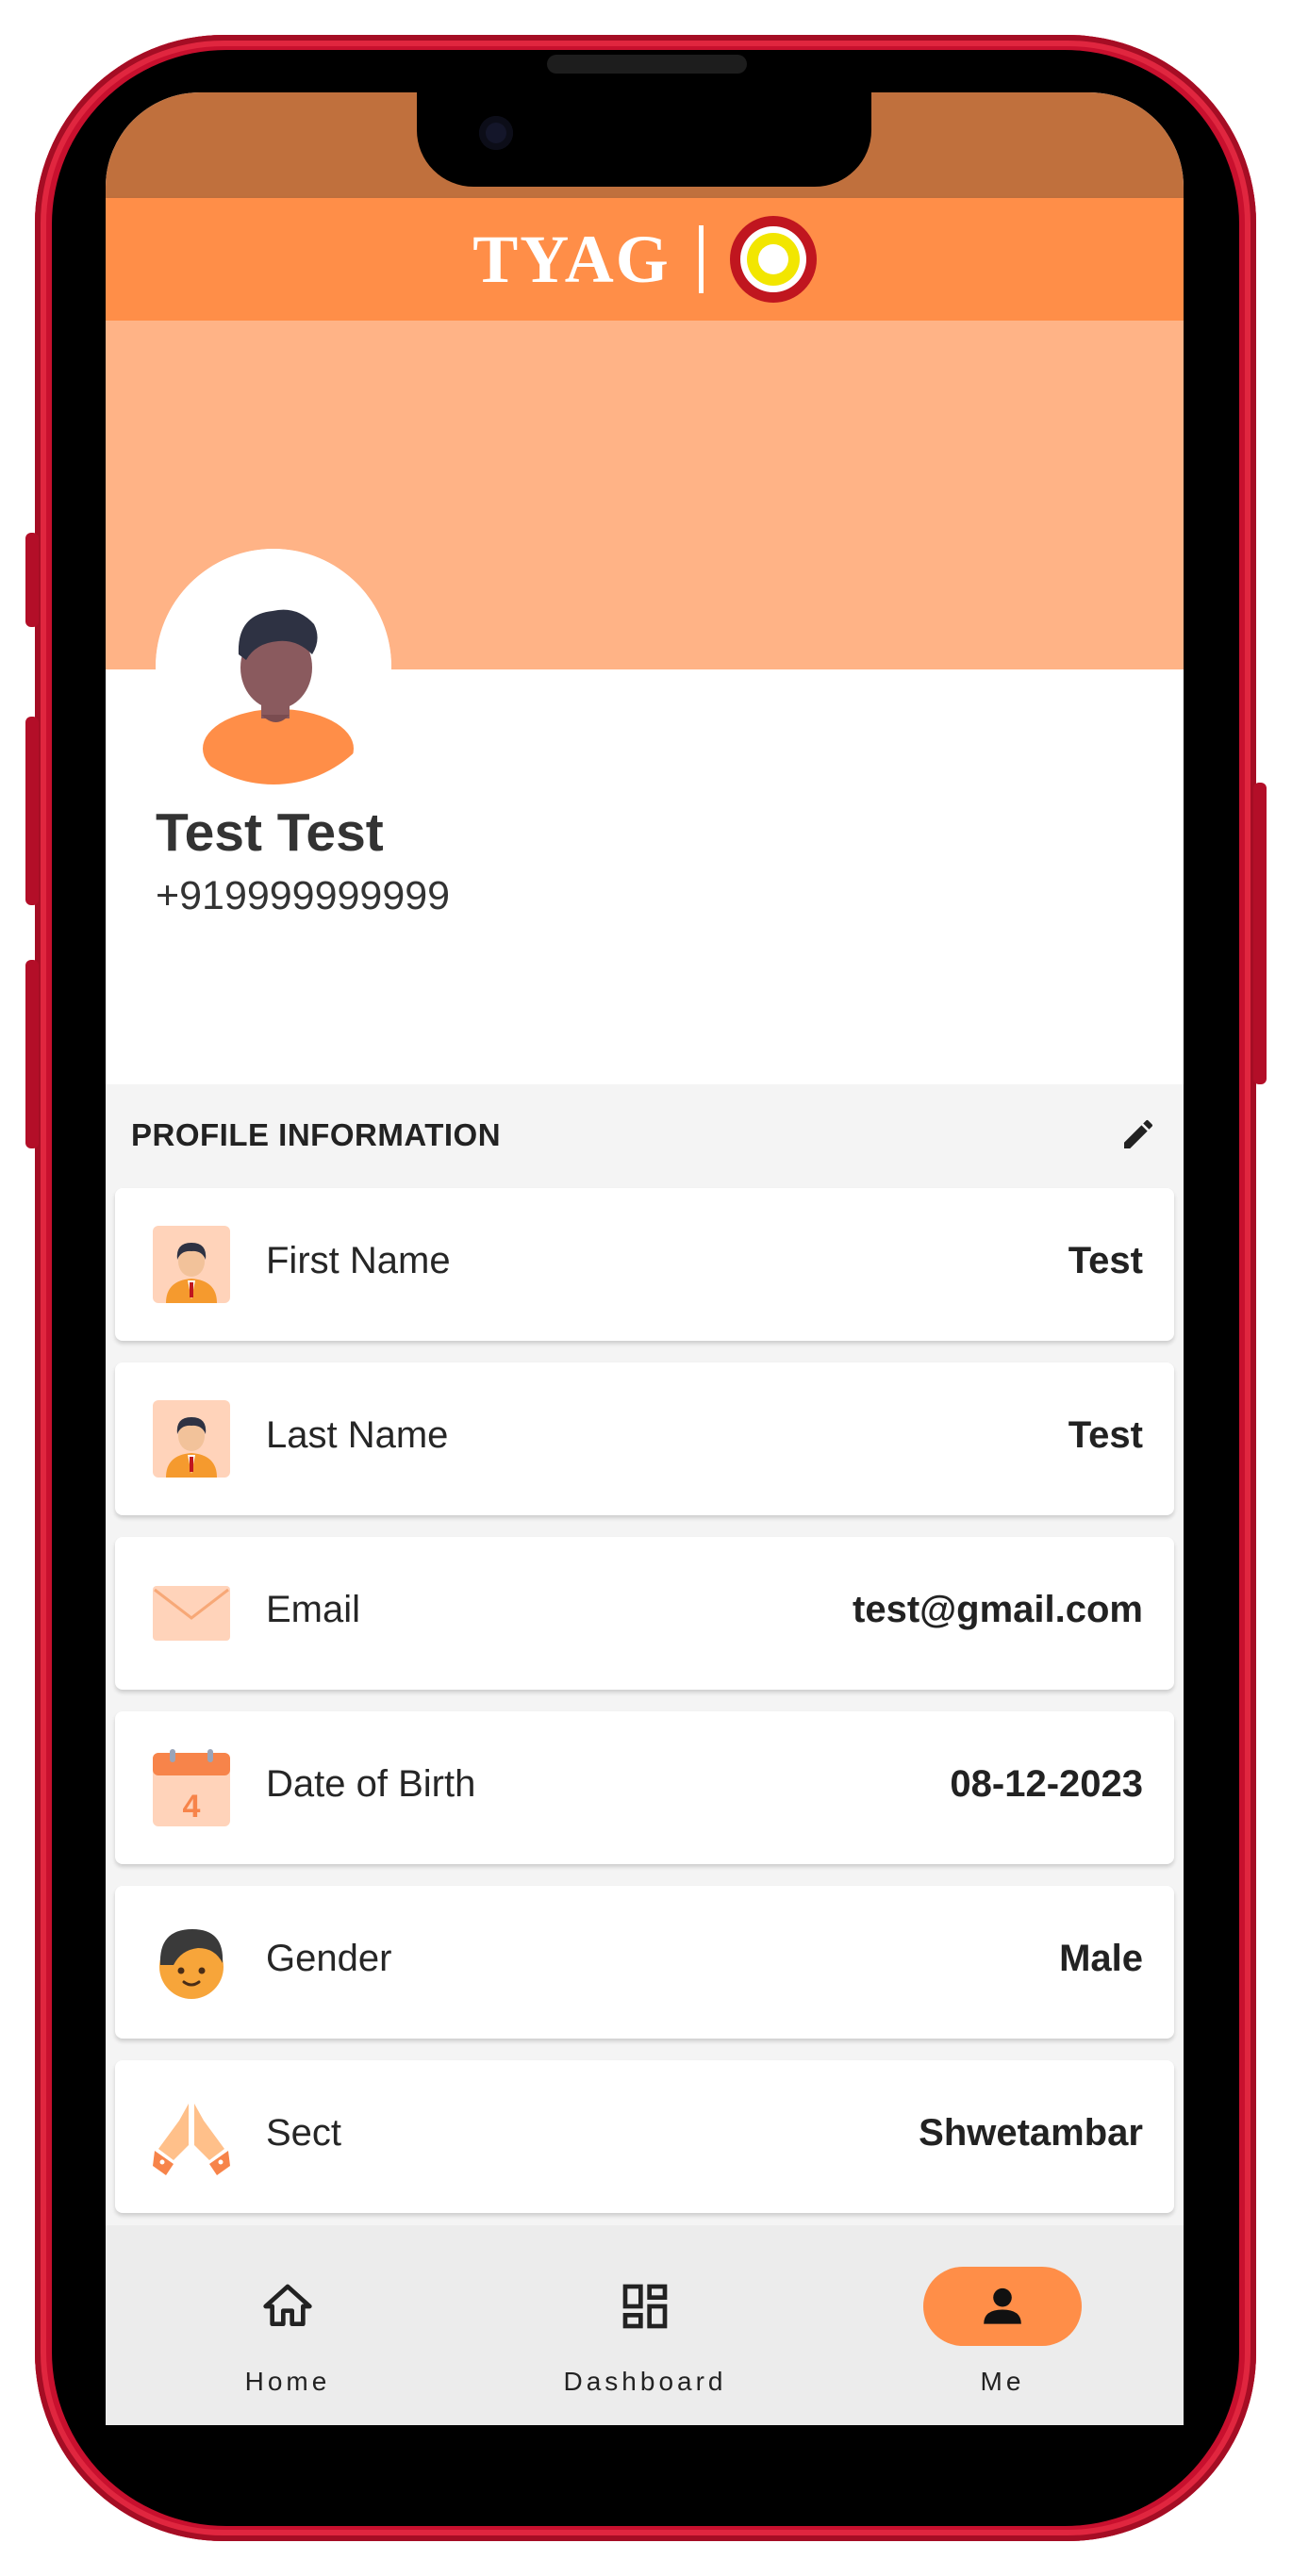 This screenshot has height=2576, width=1292. Describe the element at coordinates (644, 2136) in the screenshot. I see `field-sect: Sect Shwetambar` at that location.